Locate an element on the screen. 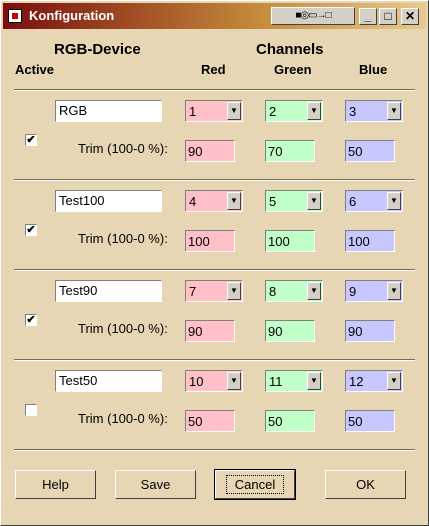 This screenshot has width=429, height=526. blue-channel-select: 6 ▼ is located at coordinates (374, 201).